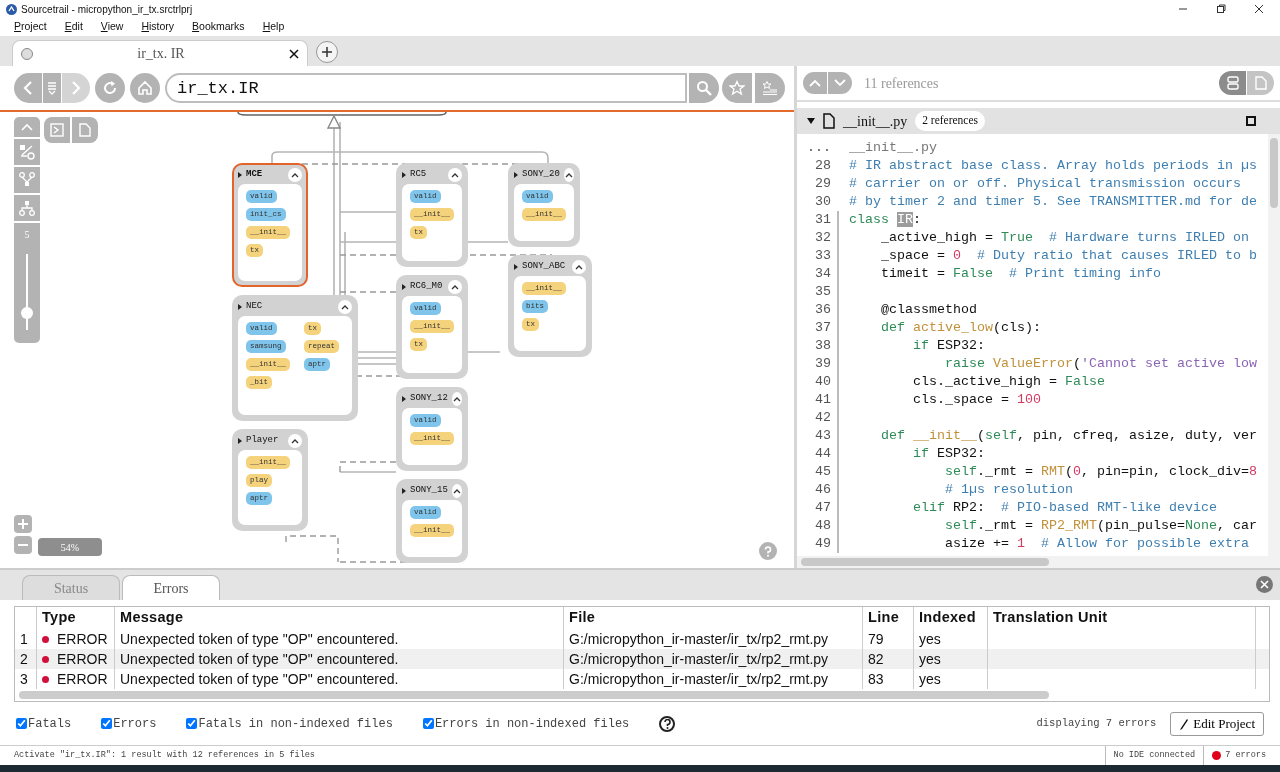 This screenshot has width=1280, height=772. Describe the element at coordinates (30, 27) in the screenshot. I see `menu-item: Project` at that location.